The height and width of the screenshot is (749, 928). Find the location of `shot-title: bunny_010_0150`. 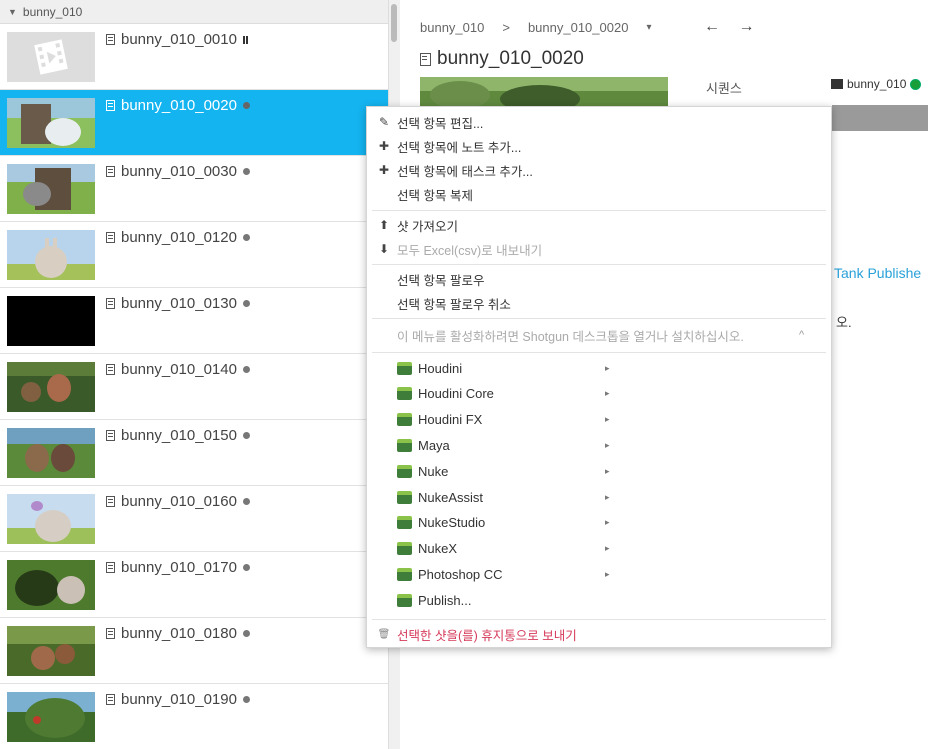

shot-title: bunny_010_0150 is located at coordinates (178, 435).